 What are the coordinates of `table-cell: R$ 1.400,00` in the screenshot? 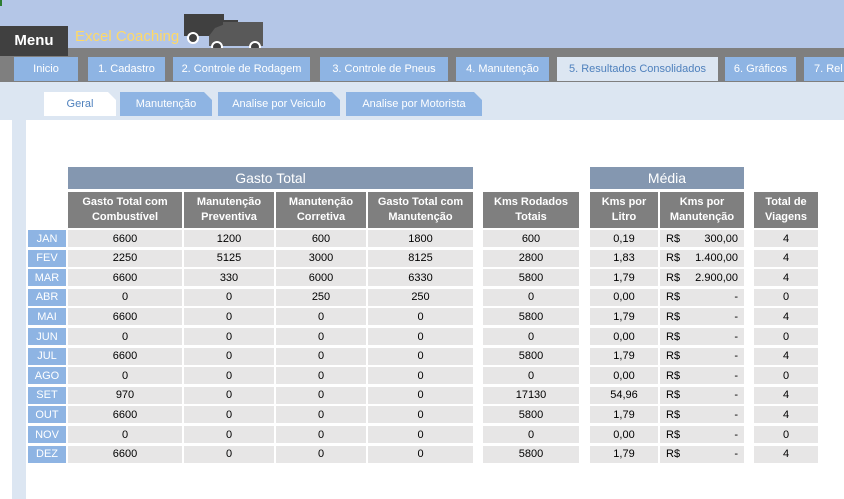 It's located at (702, 258).